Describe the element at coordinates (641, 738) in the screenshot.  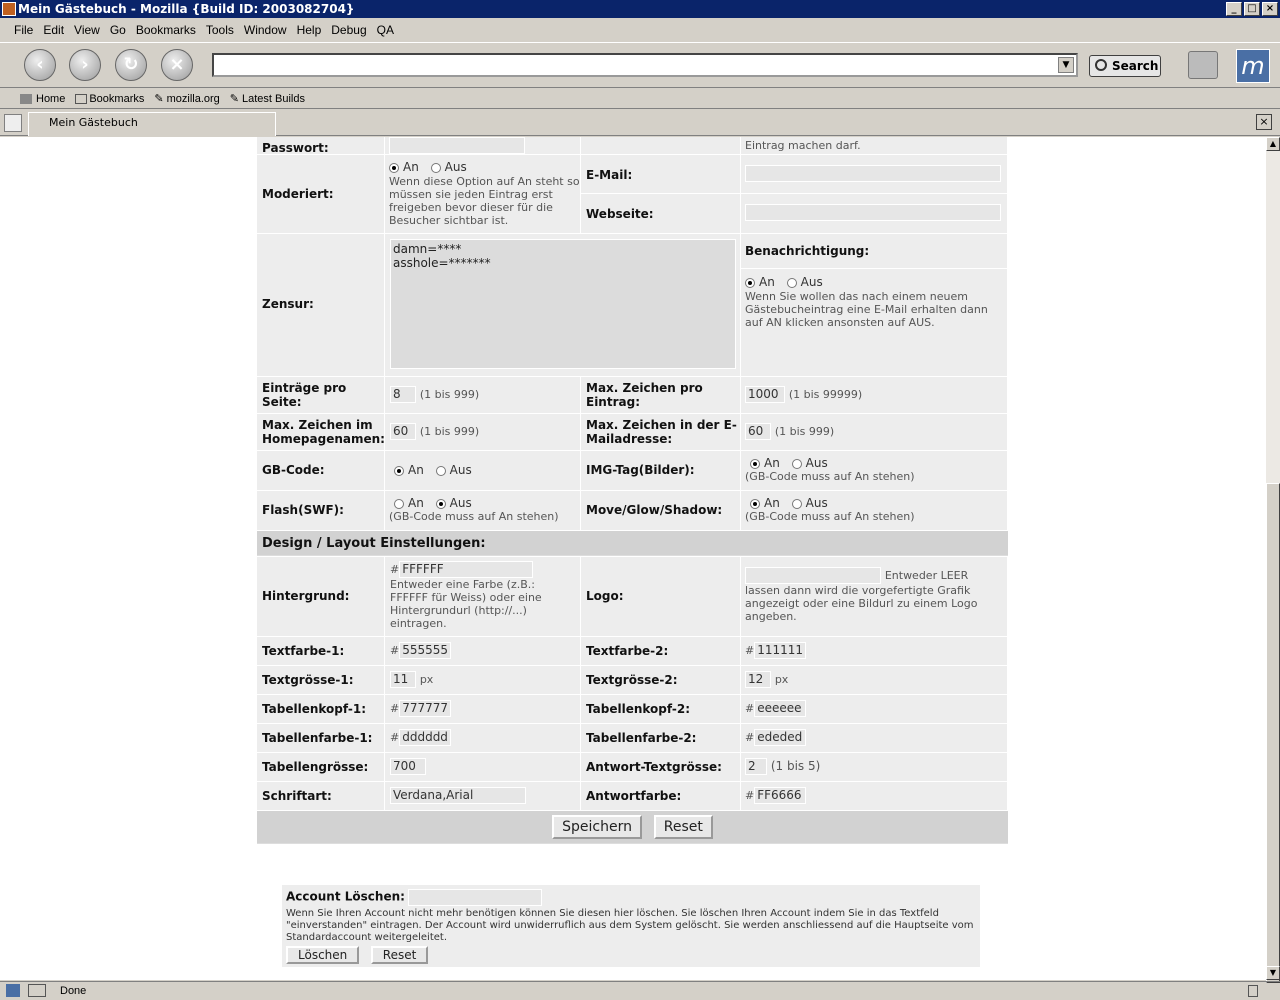
I see `farbe2-label: Tabellenfarbe-2:` at that location.